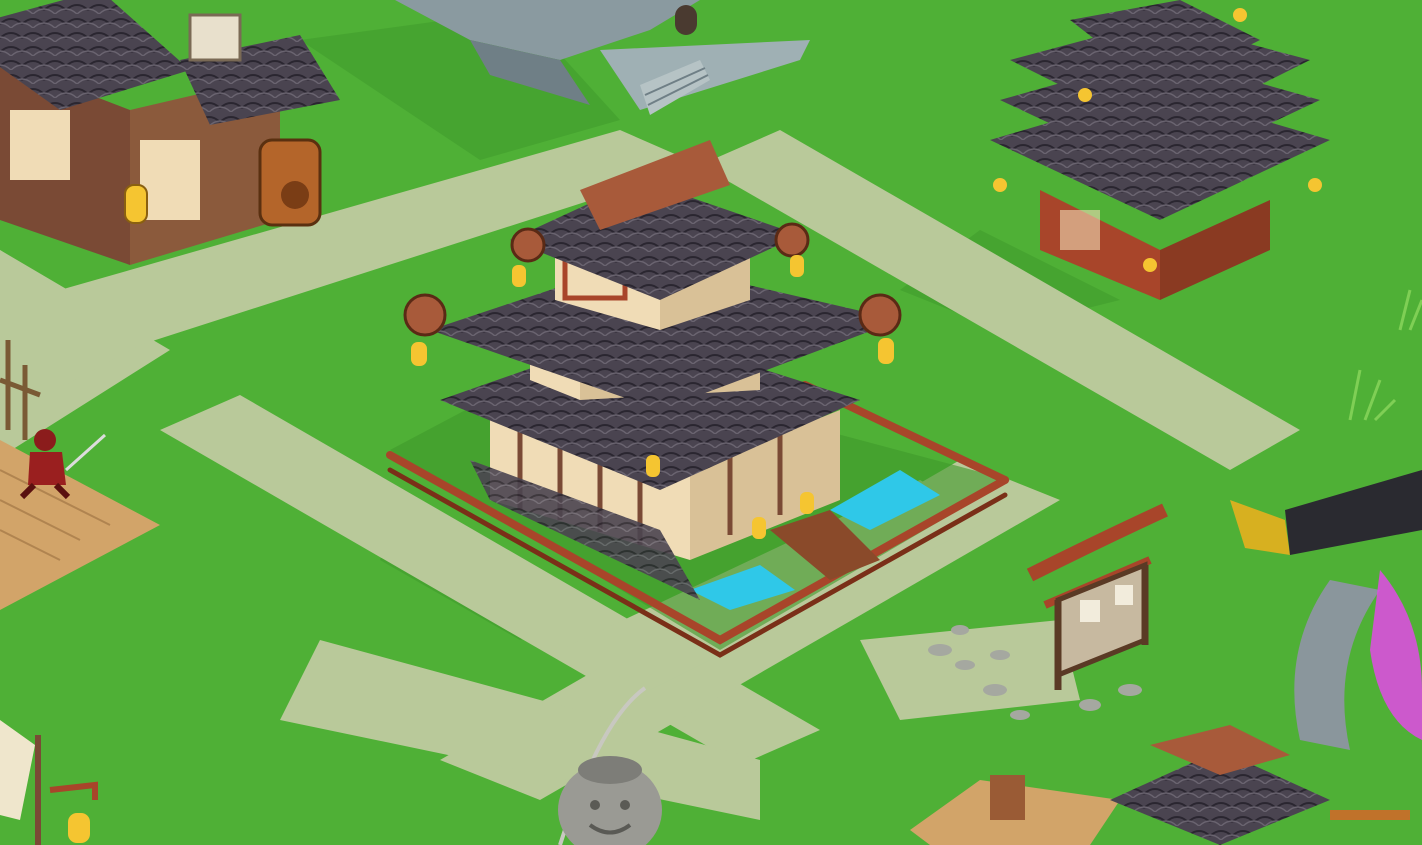 This screenshot has height=845, width=1422. Describe the element at coordinates (686, 20) in the screenshot. I see `fort-door-icon` at that location.